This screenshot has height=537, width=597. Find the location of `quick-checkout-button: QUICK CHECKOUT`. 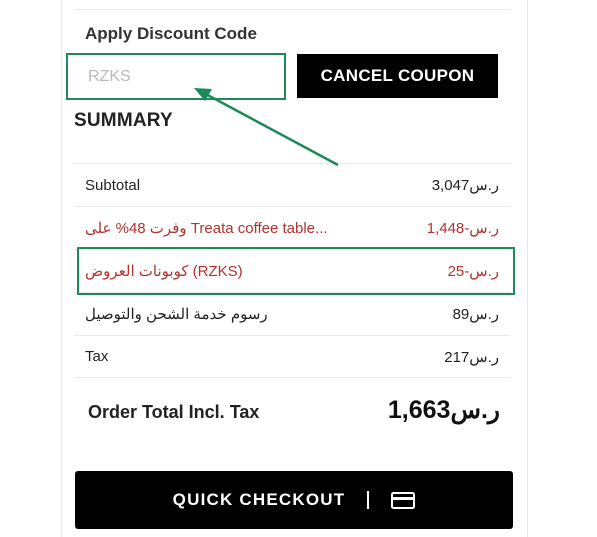

quick-checkout-button: QUICK CHECKOUT is located at coordinates (294, 500).